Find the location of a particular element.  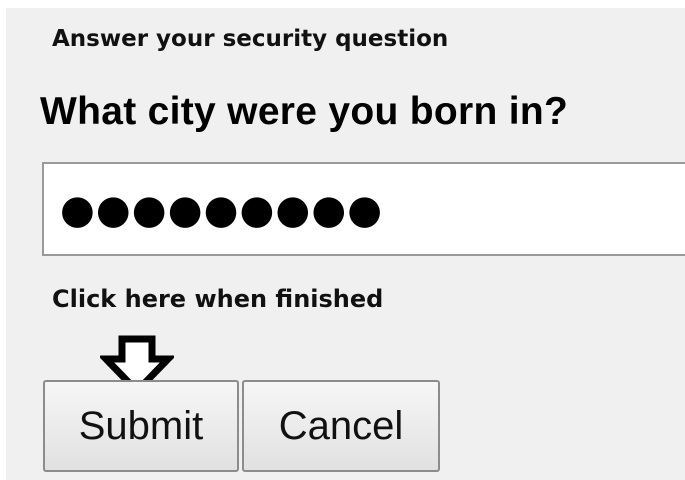

cancel-button: Cancel is located at coordinates (341, 426).